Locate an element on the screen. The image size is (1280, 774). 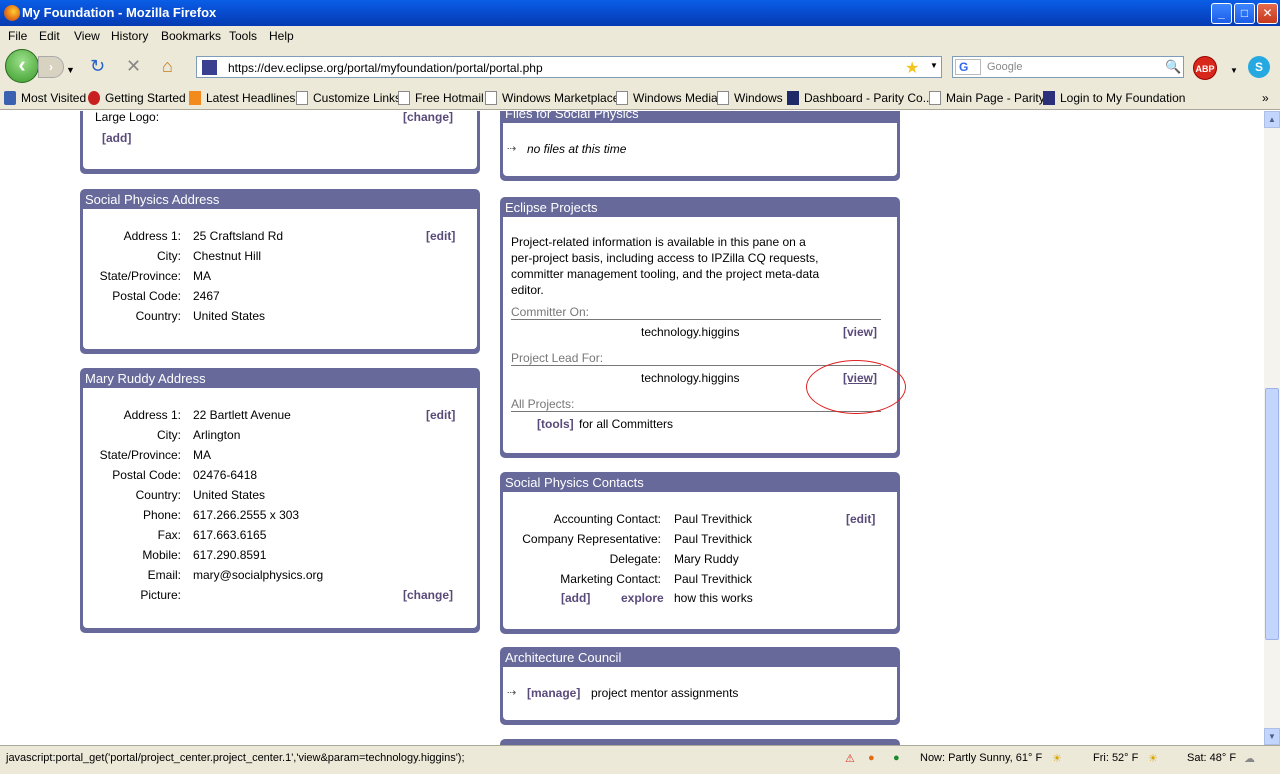
panel-title: Social Physics Address is located at coordinates (152, 199).